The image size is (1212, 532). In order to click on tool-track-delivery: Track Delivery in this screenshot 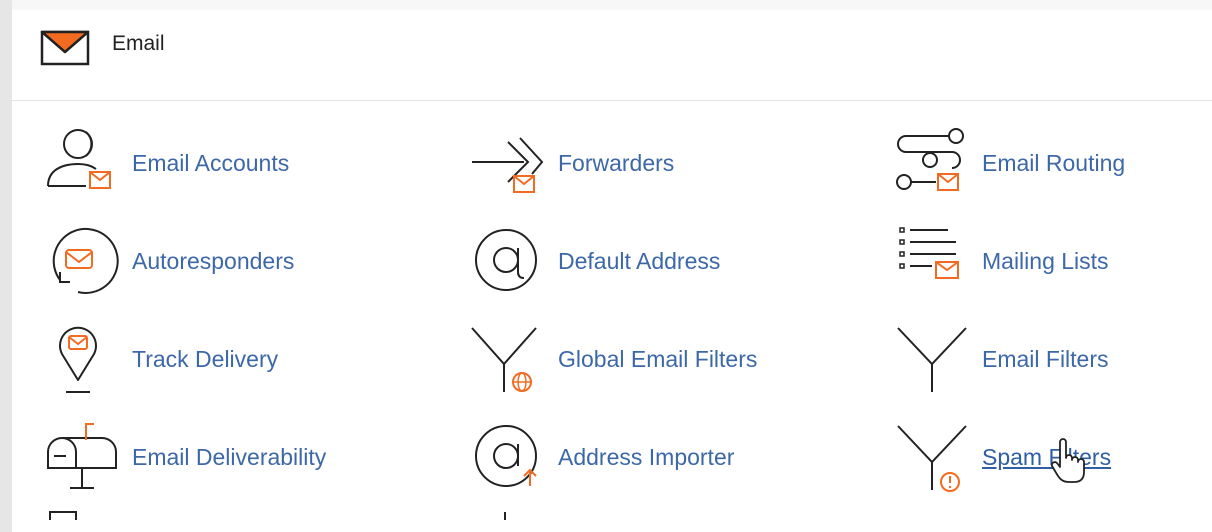, I will do `click(242, 363)`.